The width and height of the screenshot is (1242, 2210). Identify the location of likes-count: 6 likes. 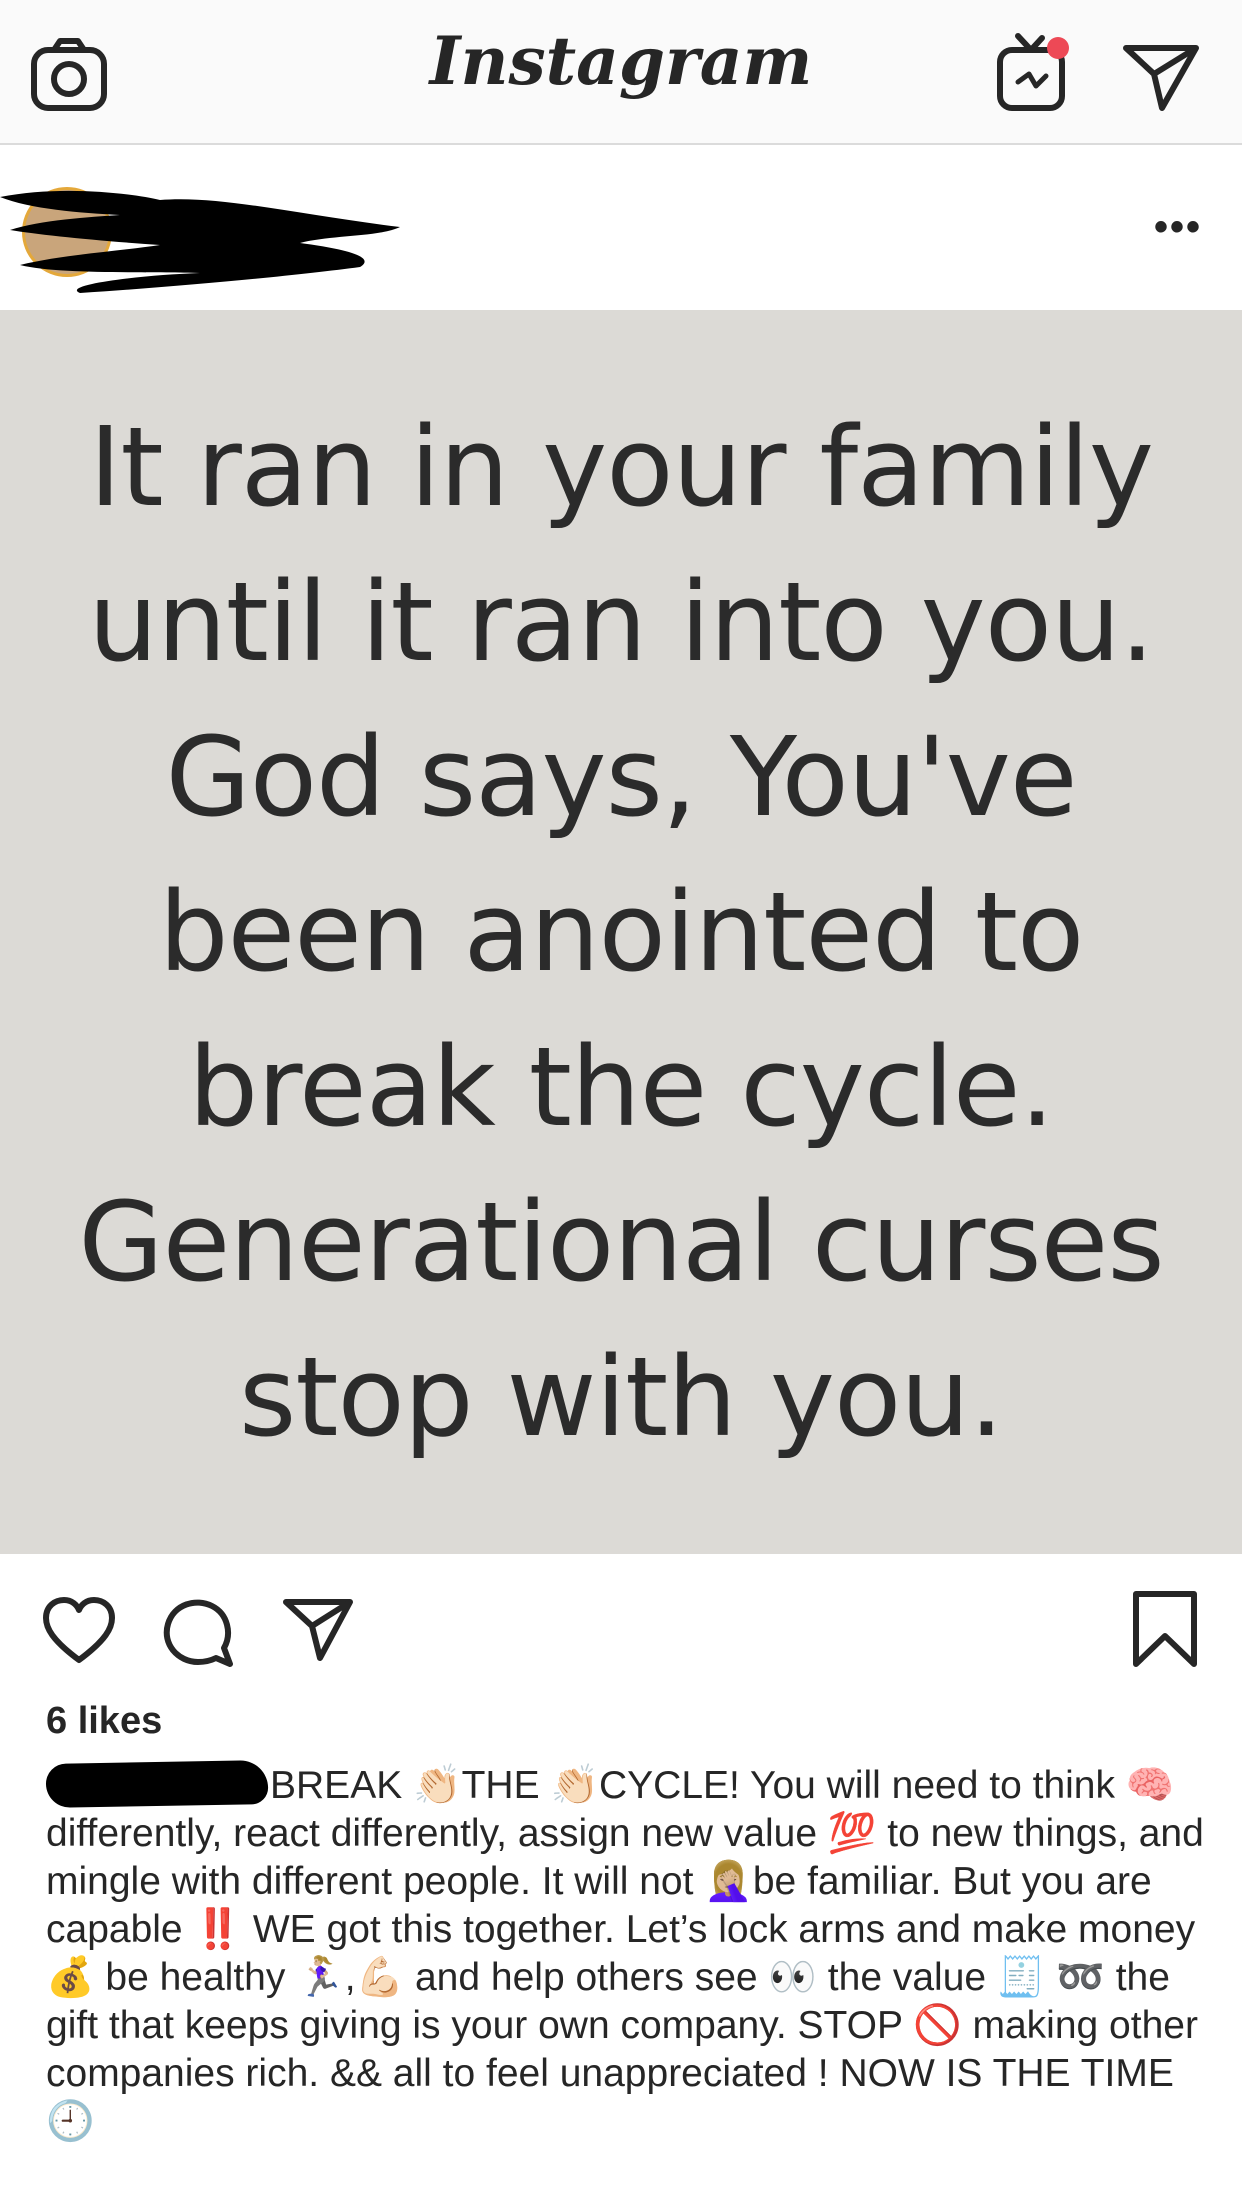
(104, 1721).